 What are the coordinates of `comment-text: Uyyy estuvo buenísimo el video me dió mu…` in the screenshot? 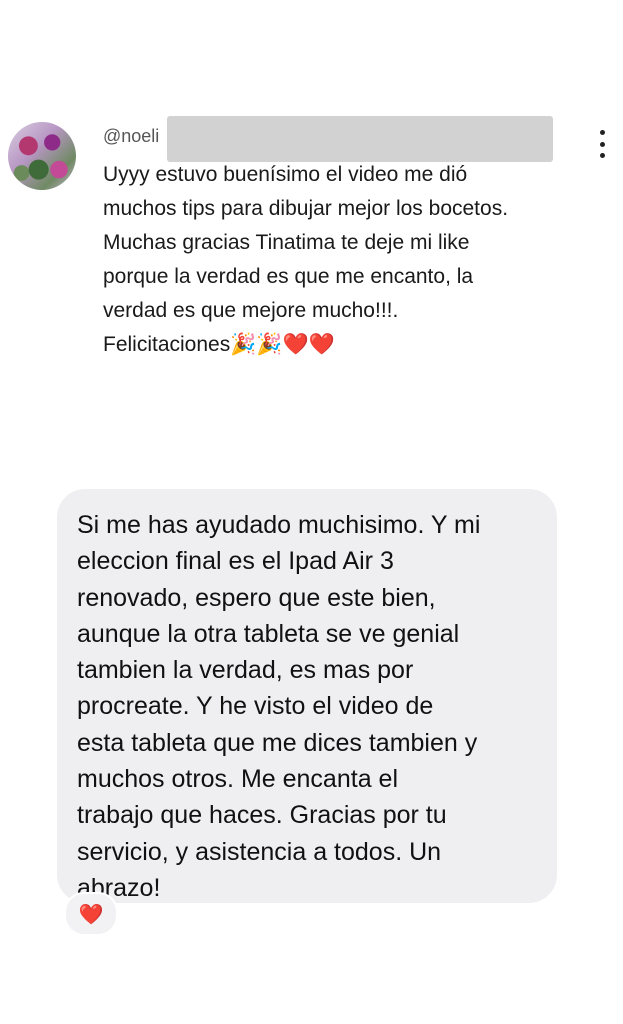 It's located at (306, 259).